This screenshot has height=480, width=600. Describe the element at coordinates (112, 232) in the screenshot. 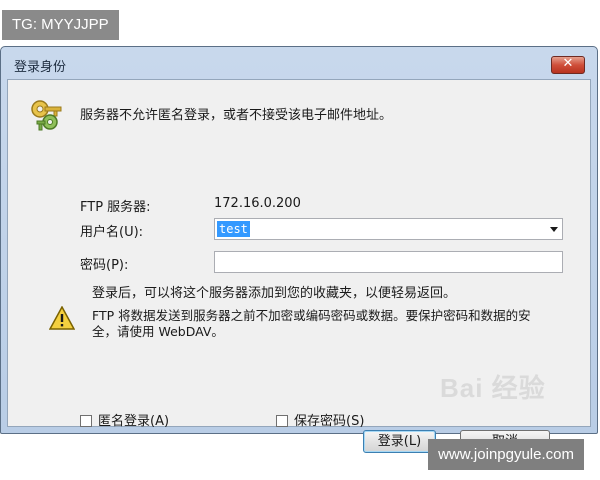

I see `username-label: 用户名(U):` at that location.